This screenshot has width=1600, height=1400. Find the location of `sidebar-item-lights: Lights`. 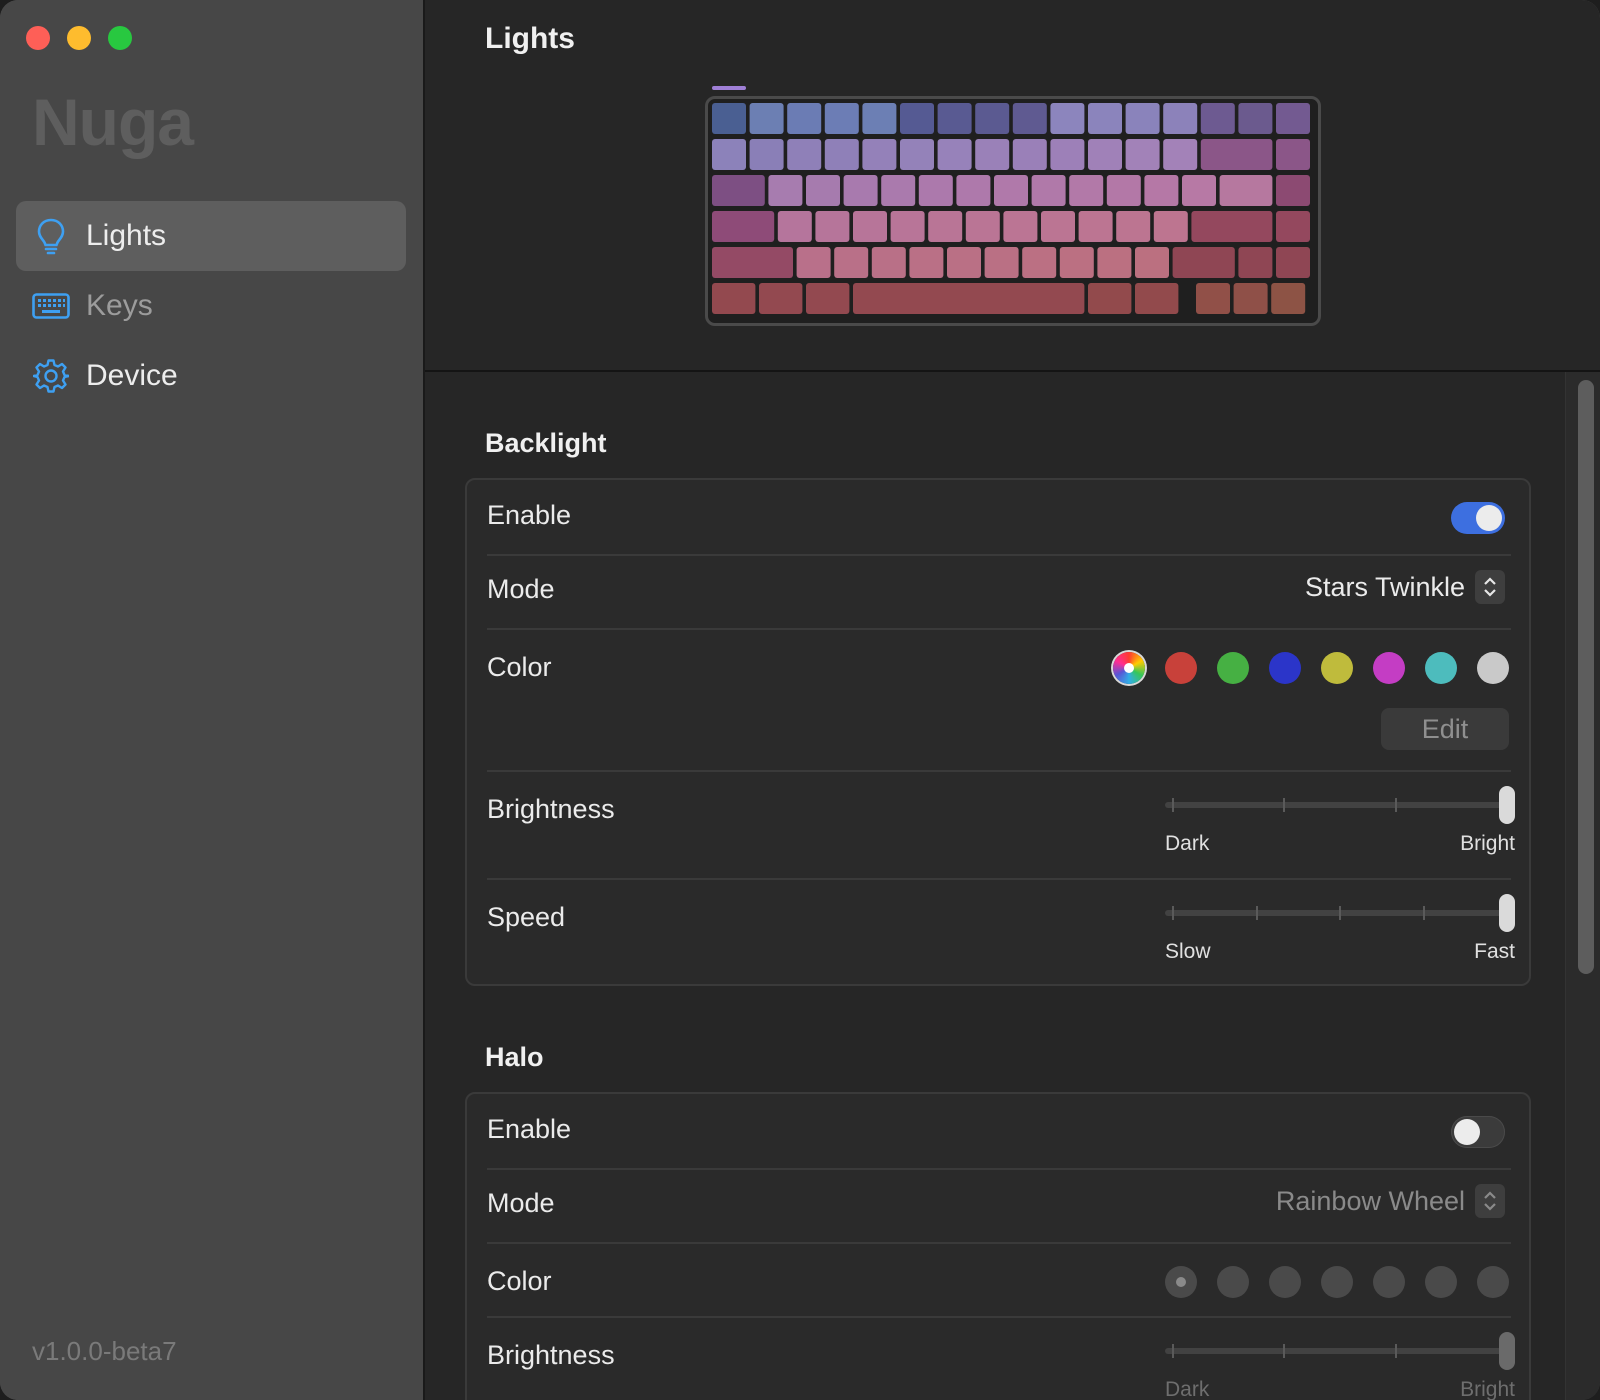

sidebar-item-lights: Lights is located at coordinates (211, 236).